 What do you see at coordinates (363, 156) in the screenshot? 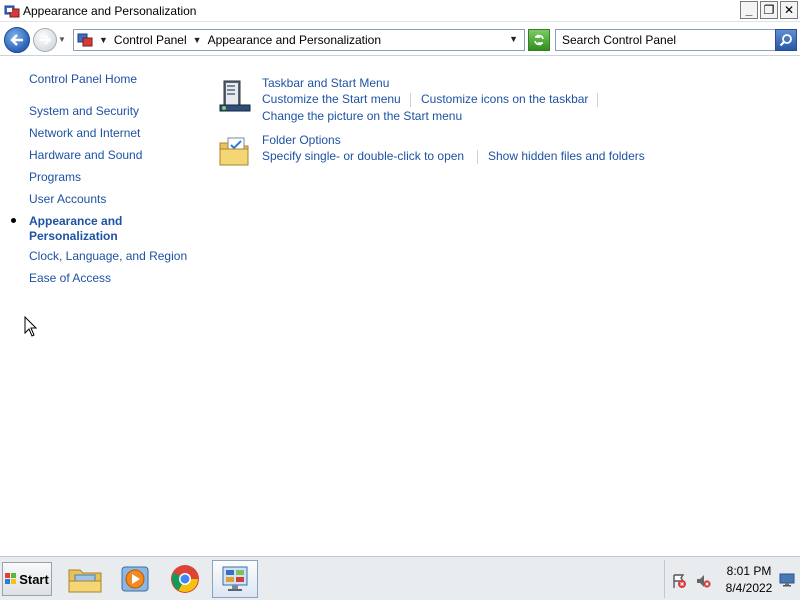
I see `single-double-click-link: Specify single- or double-click to open` at bounding box center [363, 156].